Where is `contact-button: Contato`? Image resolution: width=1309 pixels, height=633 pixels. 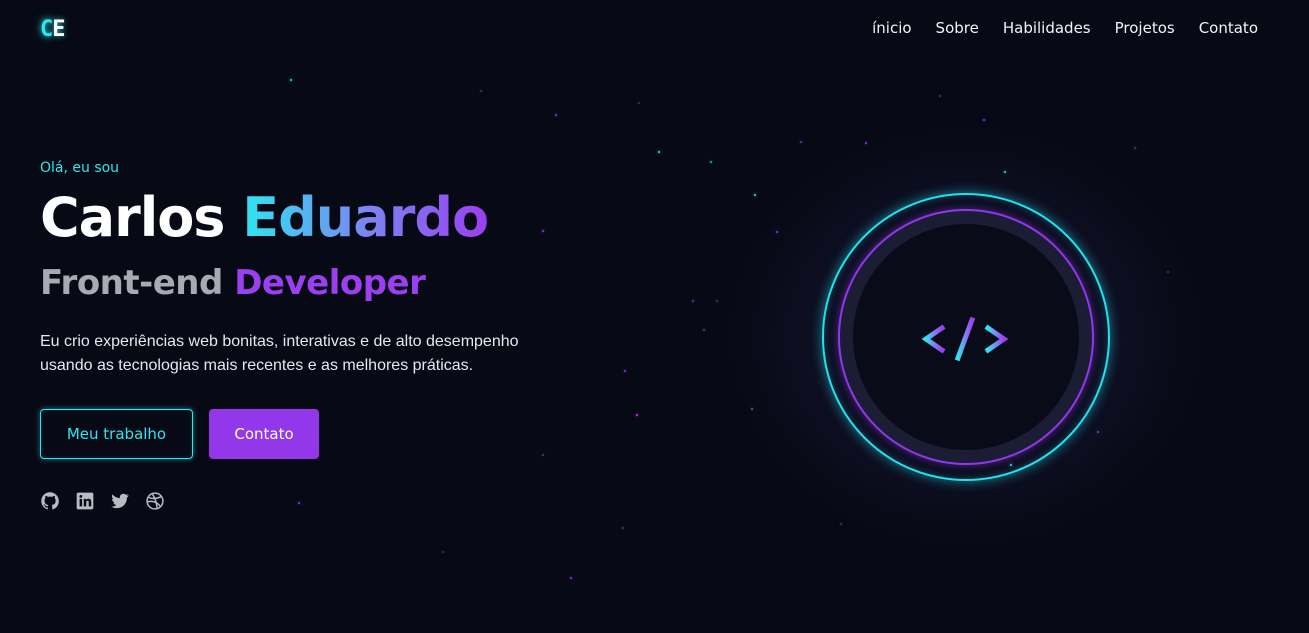
contact-button: Contato is located at coordinates (264, 434).